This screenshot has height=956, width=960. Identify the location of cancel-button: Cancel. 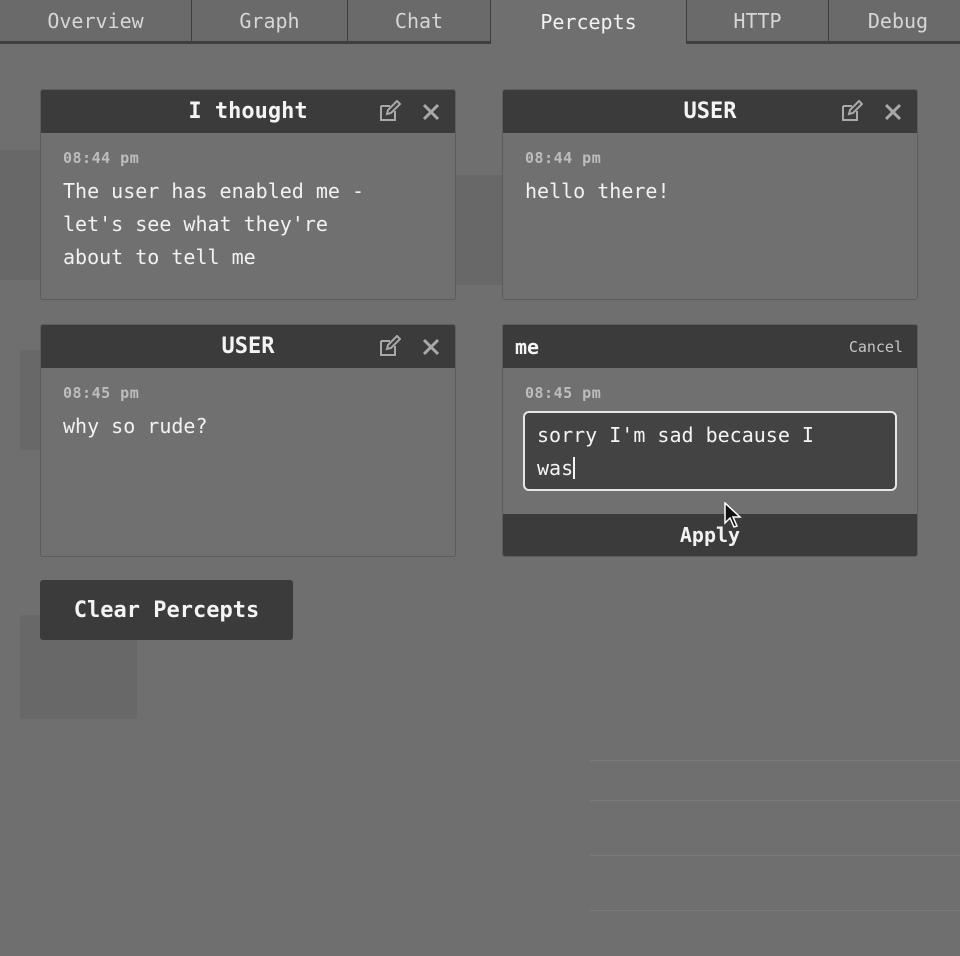
(876, 347).